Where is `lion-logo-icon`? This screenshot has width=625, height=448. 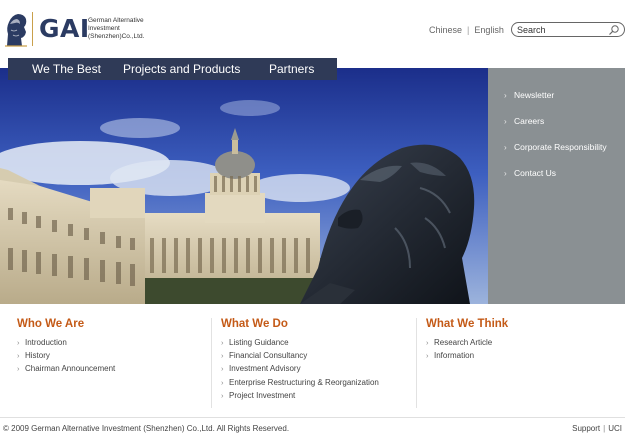 lion-logo-icon is located at coordinates (16, 29).